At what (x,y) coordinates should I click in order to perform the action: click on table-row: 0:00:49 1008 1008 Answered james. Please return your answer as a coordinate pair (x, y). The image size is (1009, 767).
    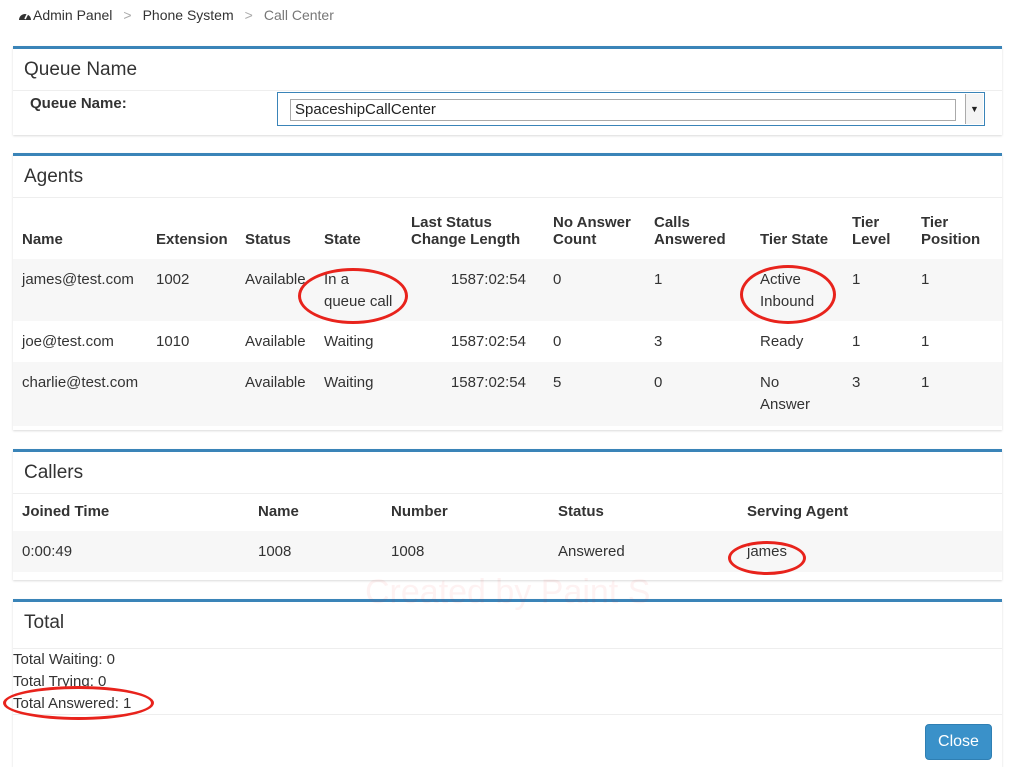
    Looking at the image, I should click on (507, 551).